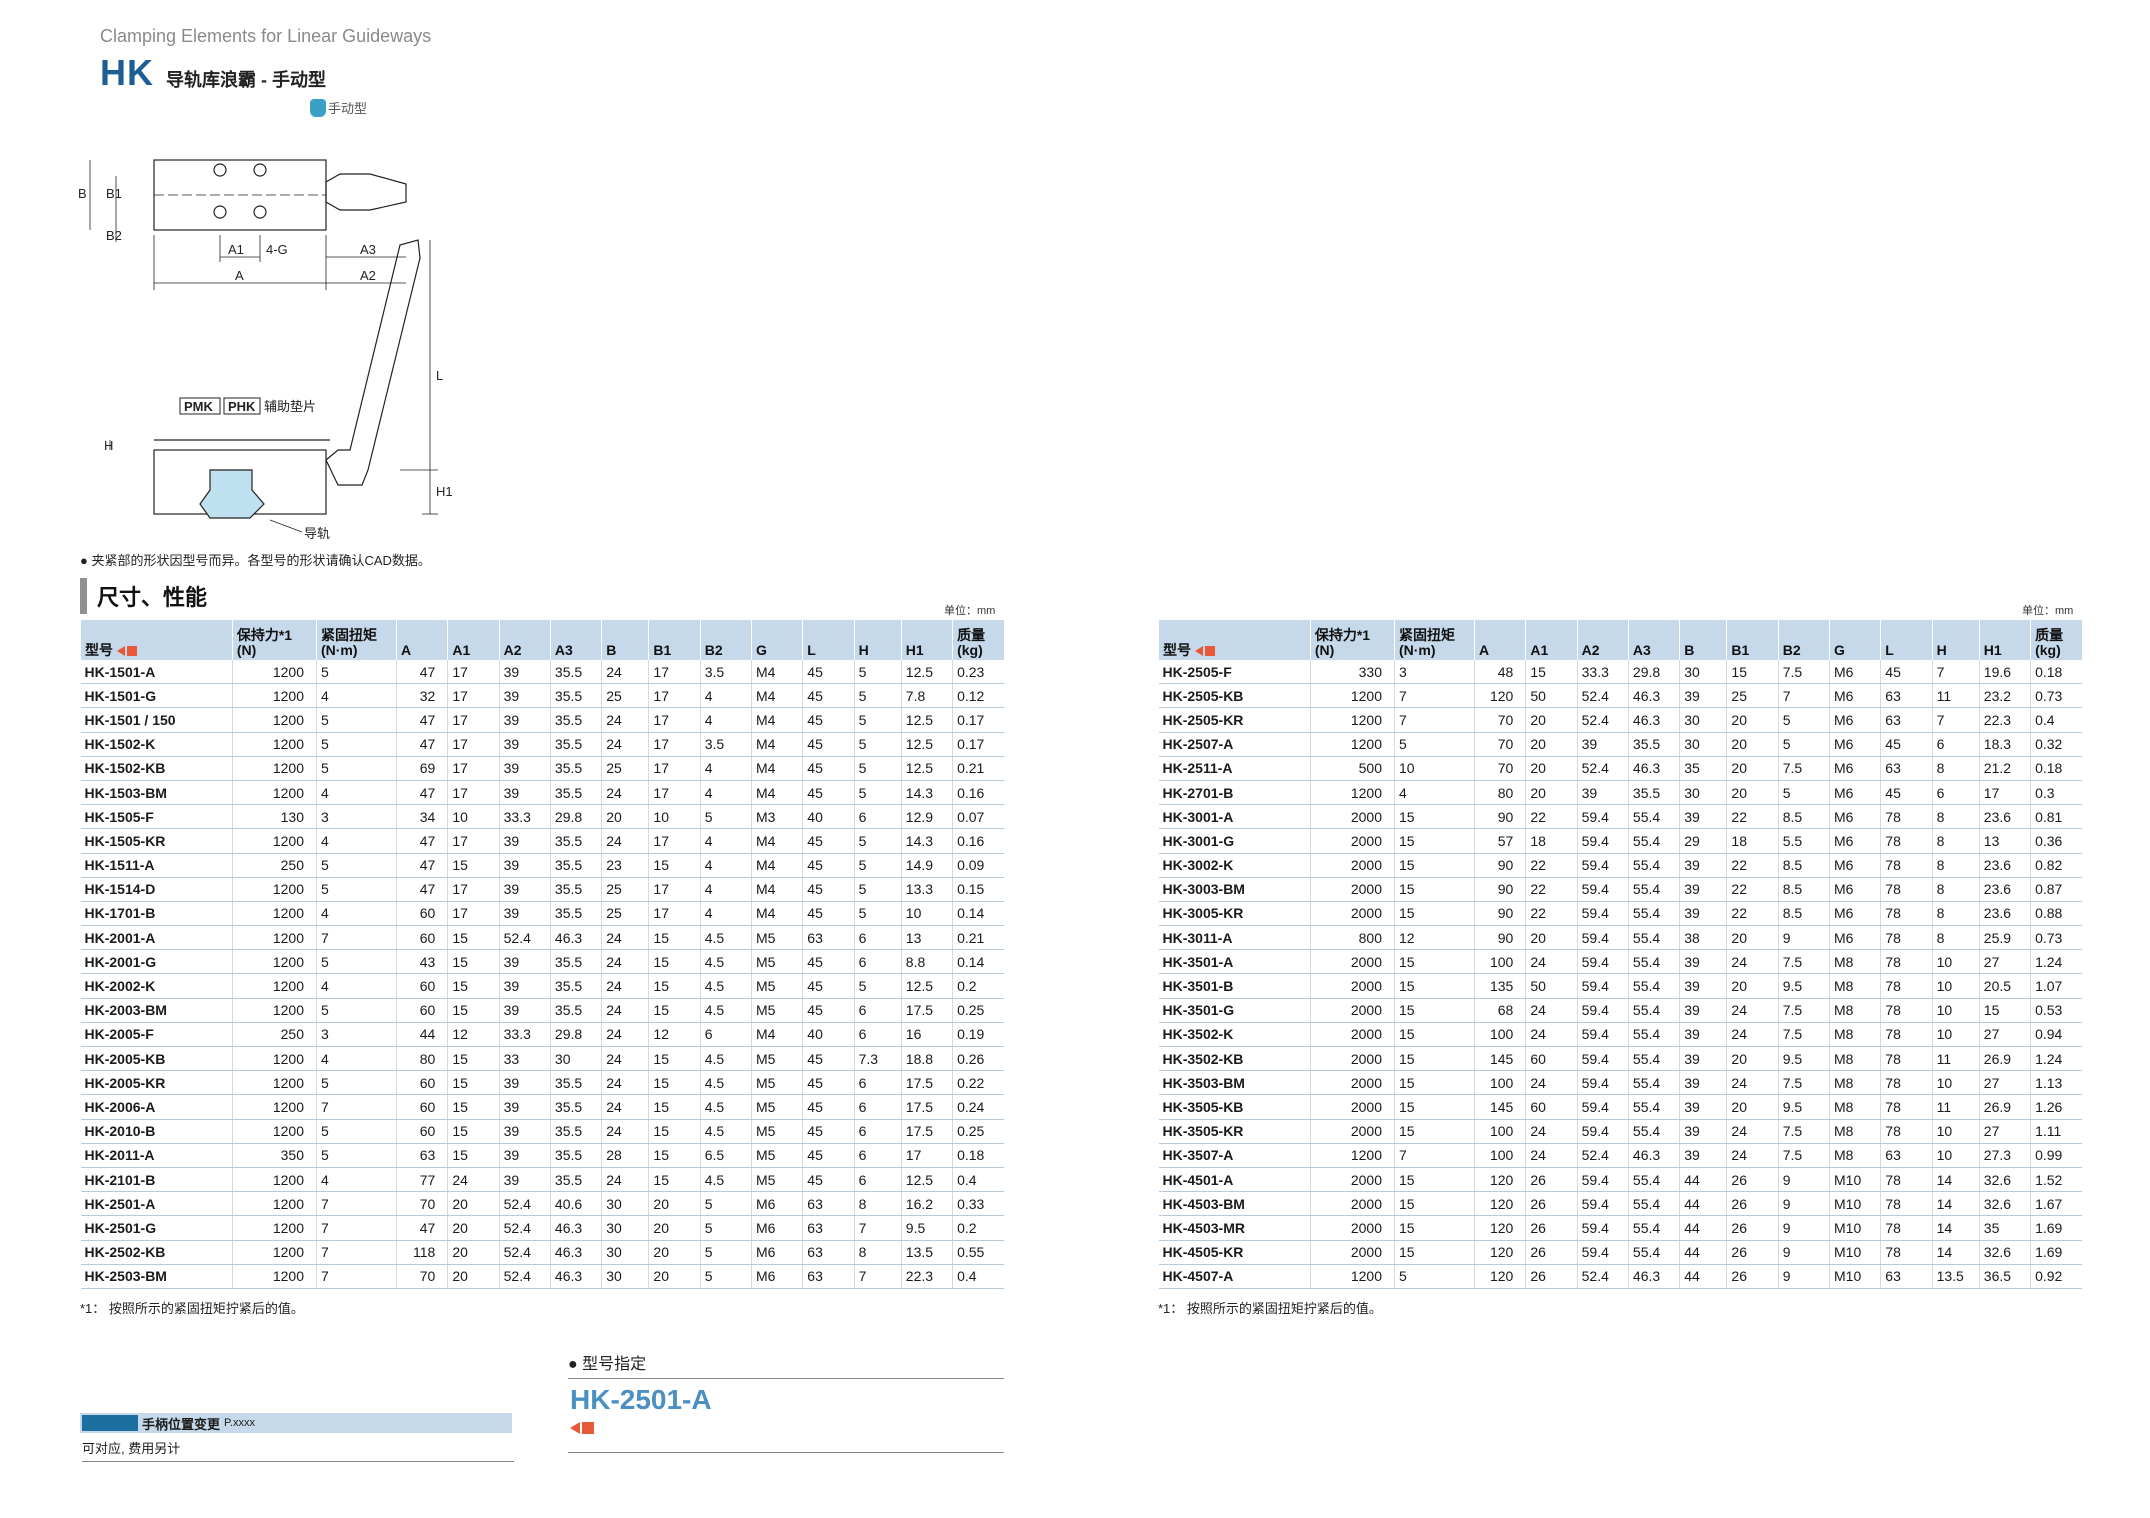 The image size is (2150, 1518). I want to click on value-cell: 9.5, so click(1803, 1107).